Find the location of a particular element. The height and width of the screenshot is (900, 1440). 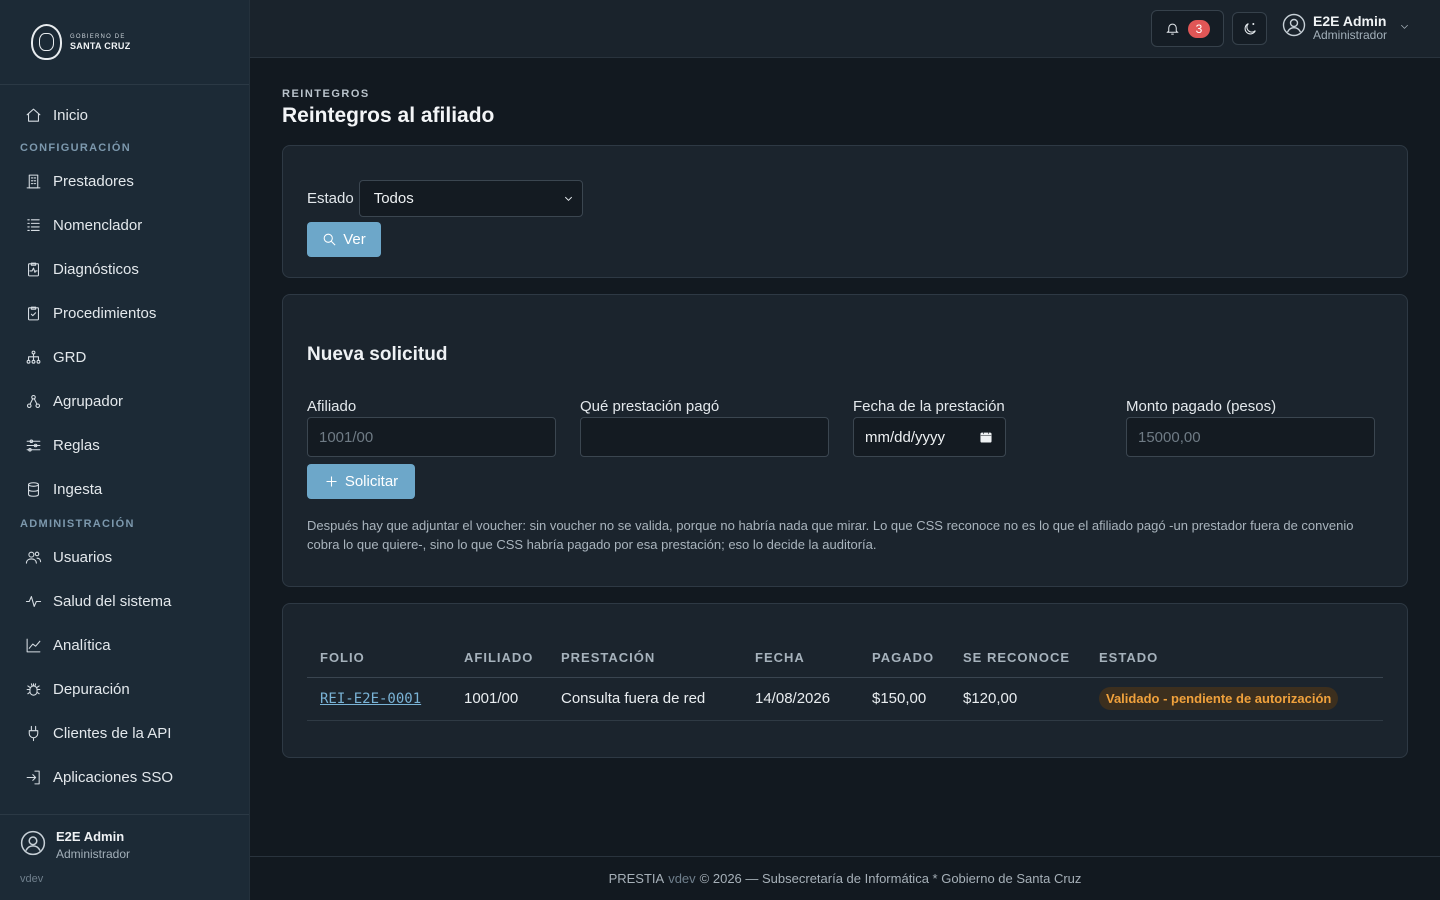

ver-button: Ver is located at coordinates (344, 239).